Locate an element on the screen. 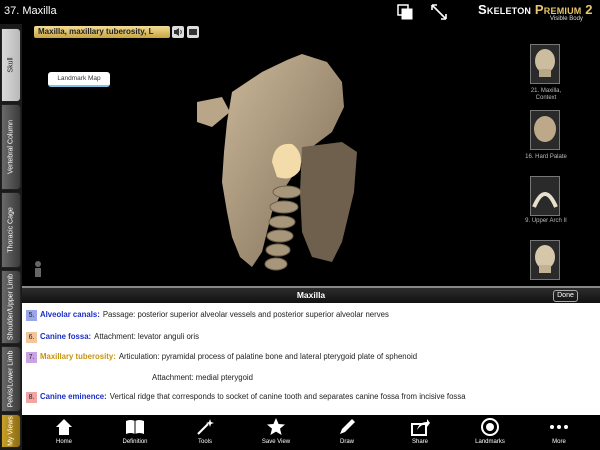 The height and width of the screenshot is (450, 600). draw-button: Draw is located at coordinates (347, 433).